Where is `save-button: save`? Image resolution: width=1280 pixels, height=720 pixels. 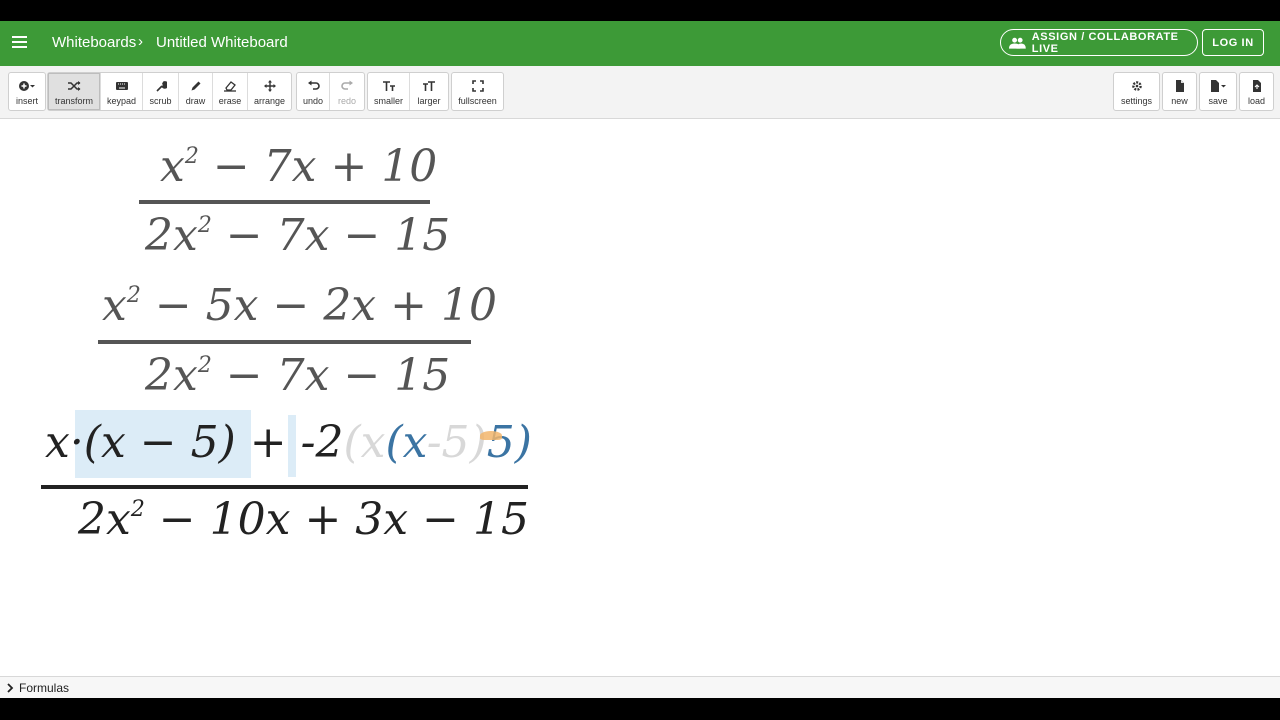
save-button: save is located at coordinates (1218, 91).